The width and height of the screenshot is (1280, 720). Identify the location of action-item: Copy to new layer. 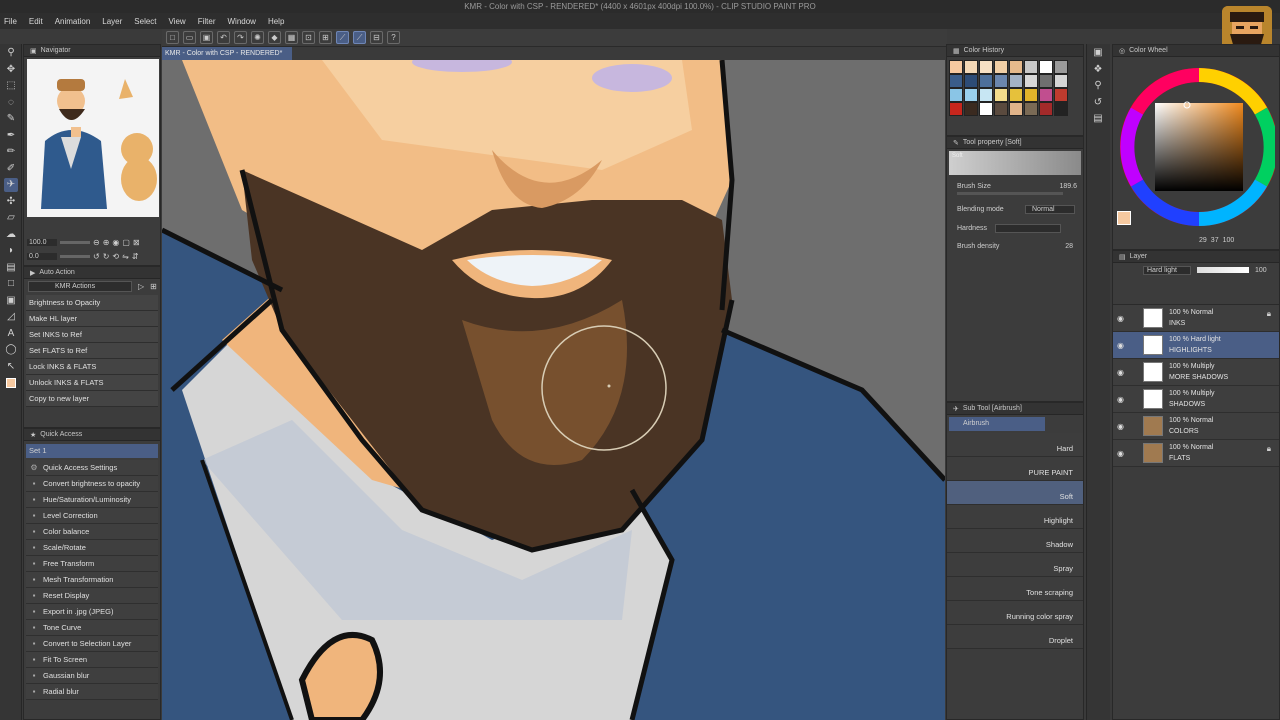
(92, 399).